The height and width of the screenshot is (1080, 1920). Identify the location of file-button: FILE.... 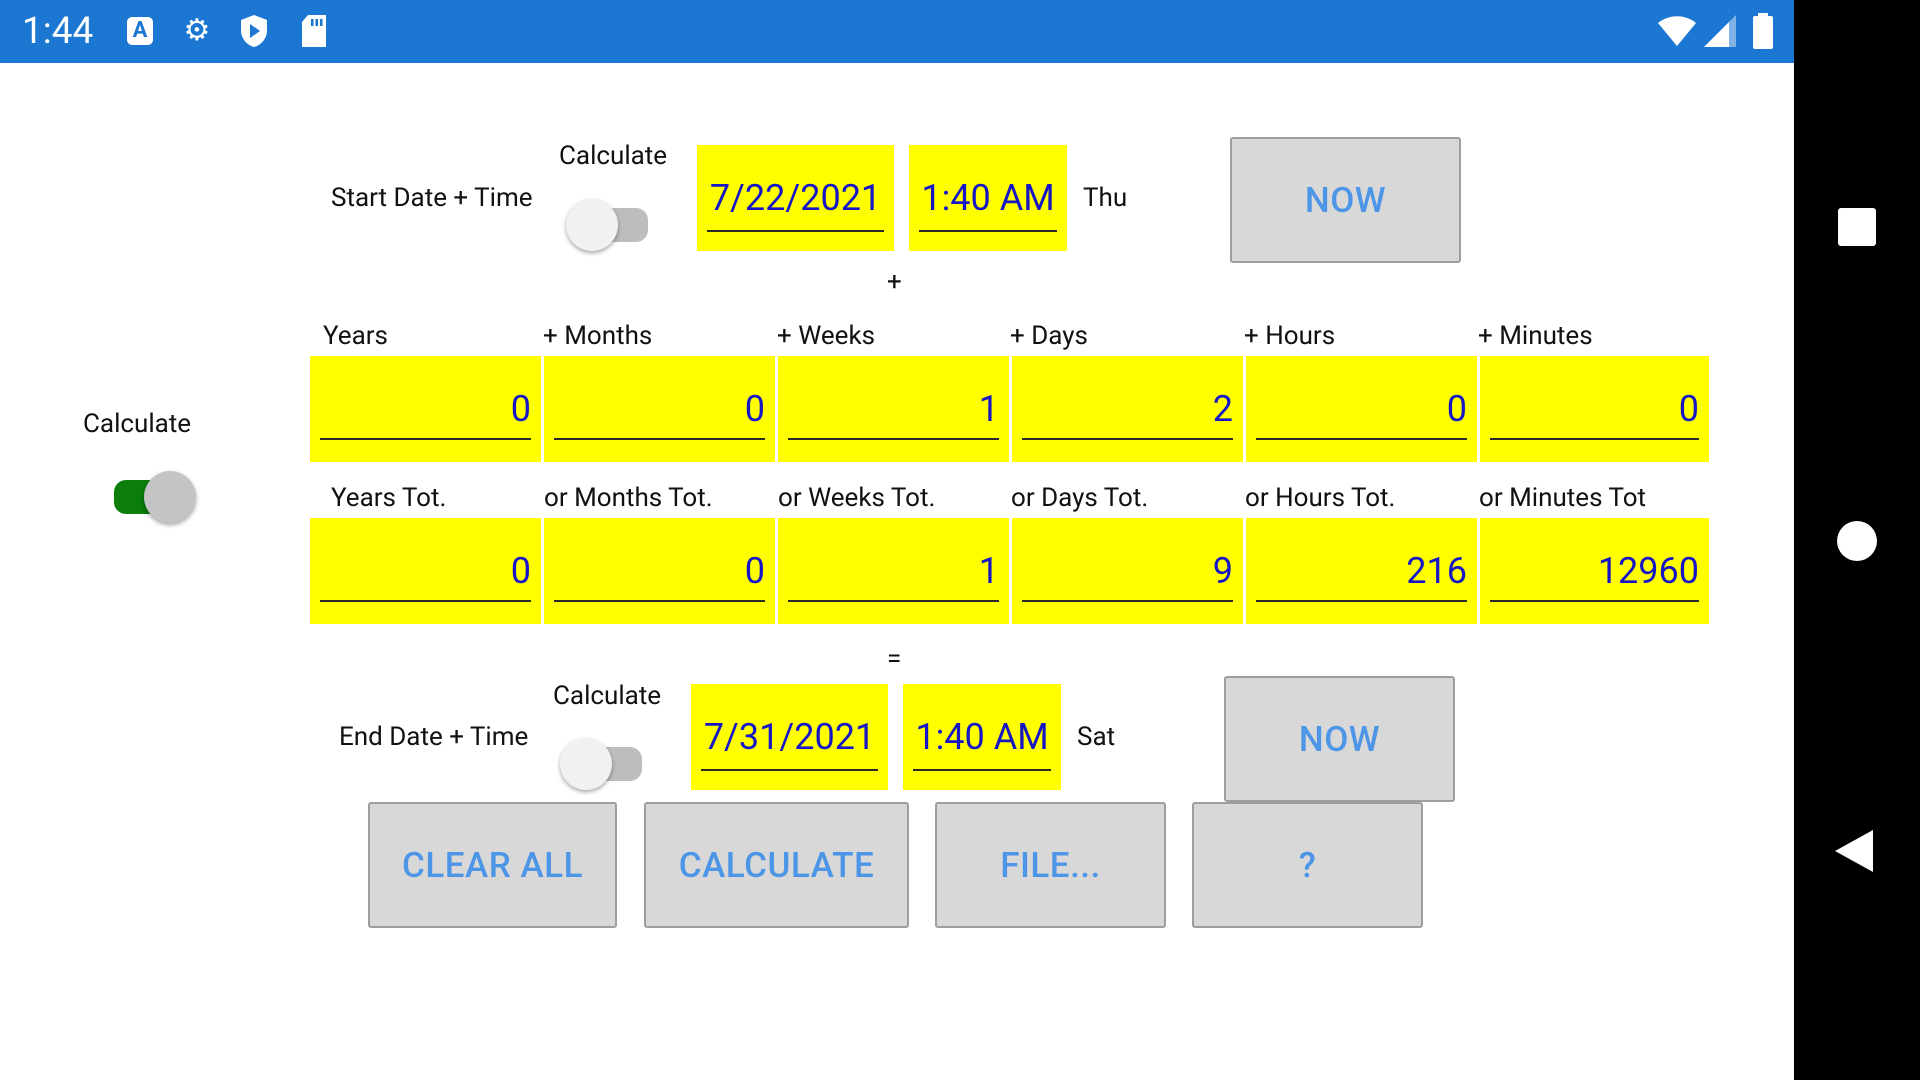
(1050, 865).